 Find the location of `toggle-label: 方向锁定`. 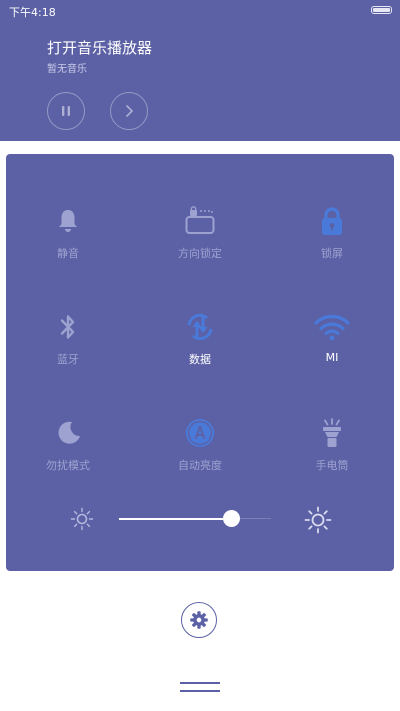

toggle-label: 方向锁定 is located at coordinates (200, 253).